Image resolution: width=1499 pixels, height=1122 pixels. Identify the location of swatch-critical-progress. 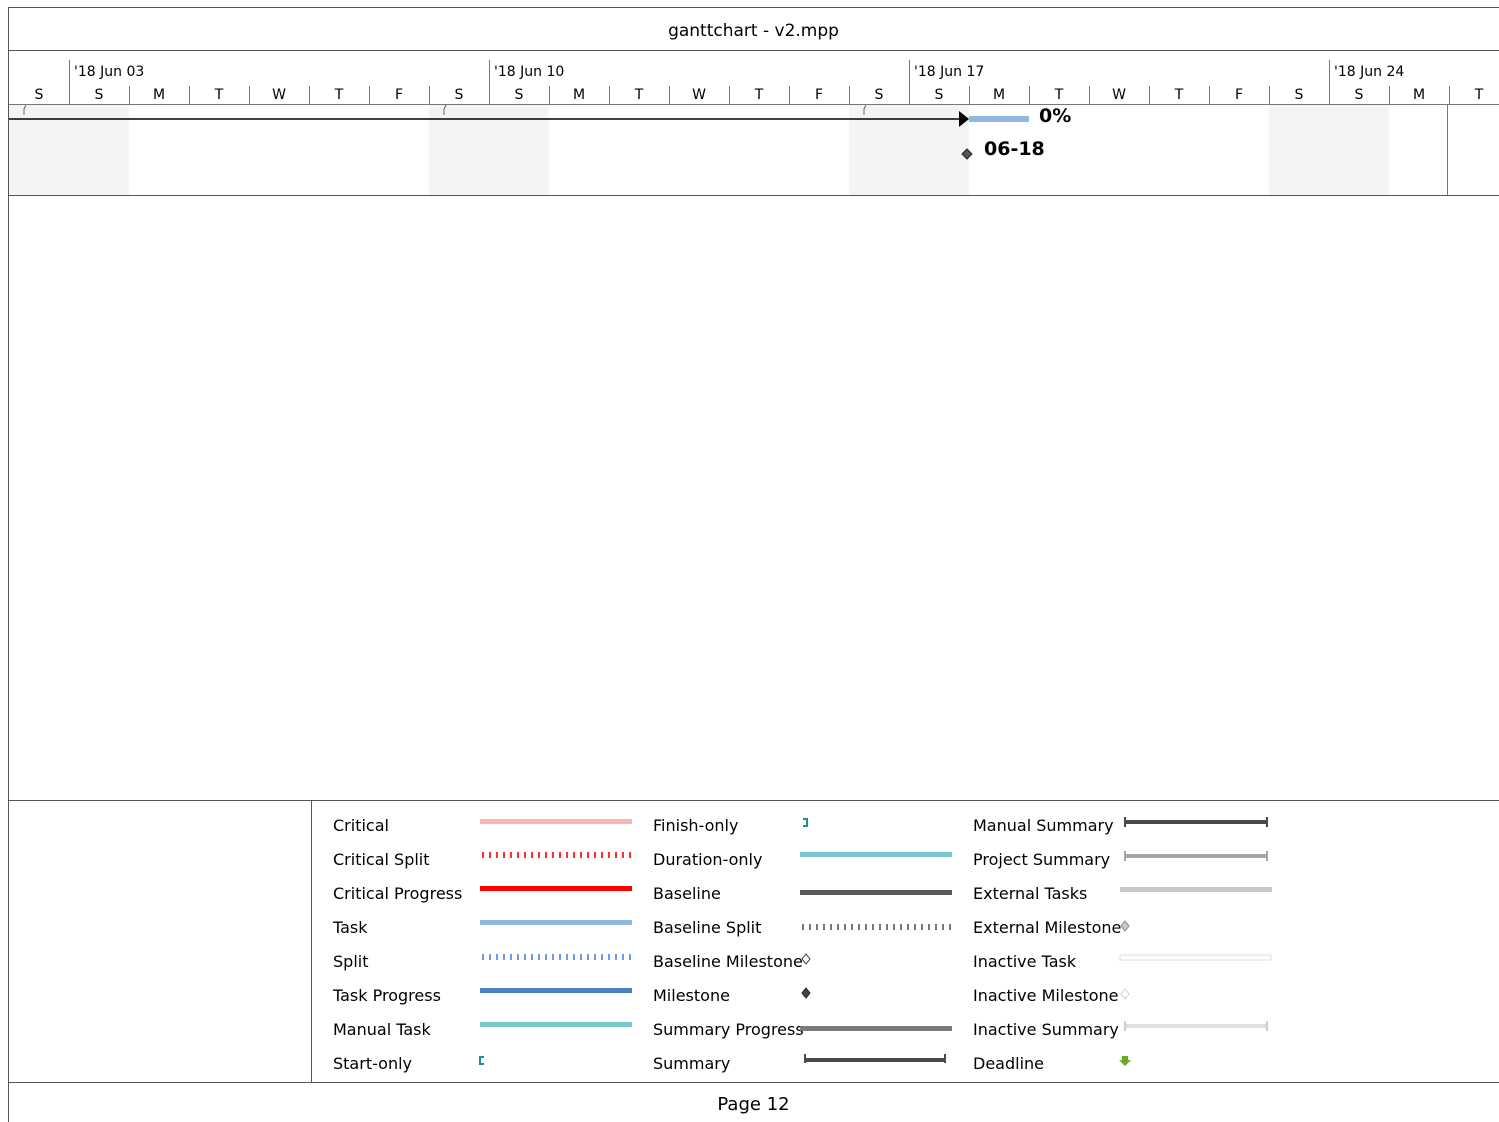
(556, 888).